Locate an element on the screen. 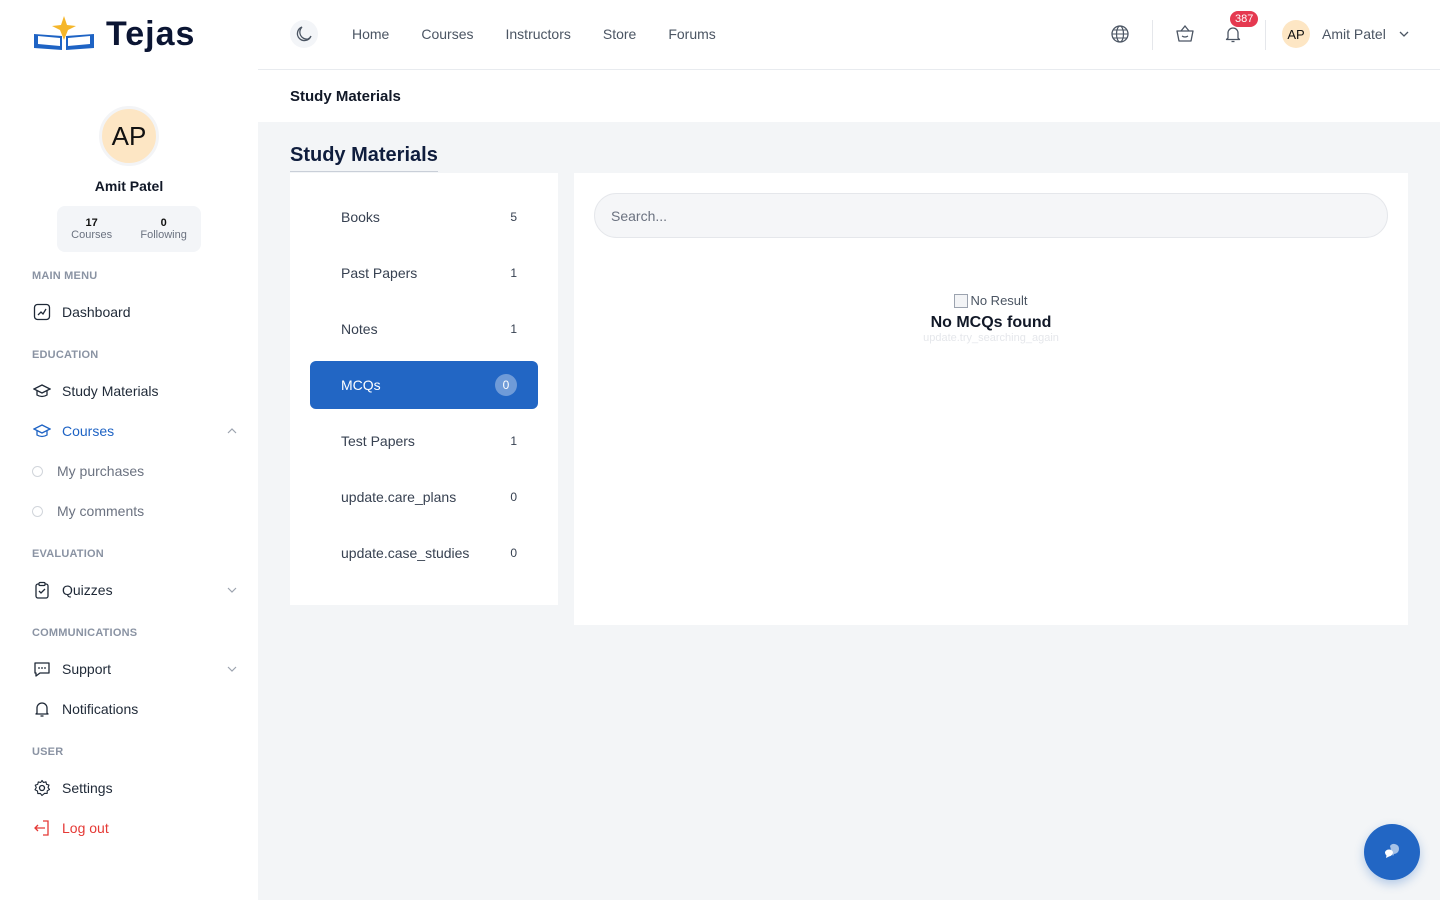 Image resolution: width=1440 pixels, height=900 pixels. chat-icon is located at coordinates (1391, 851).